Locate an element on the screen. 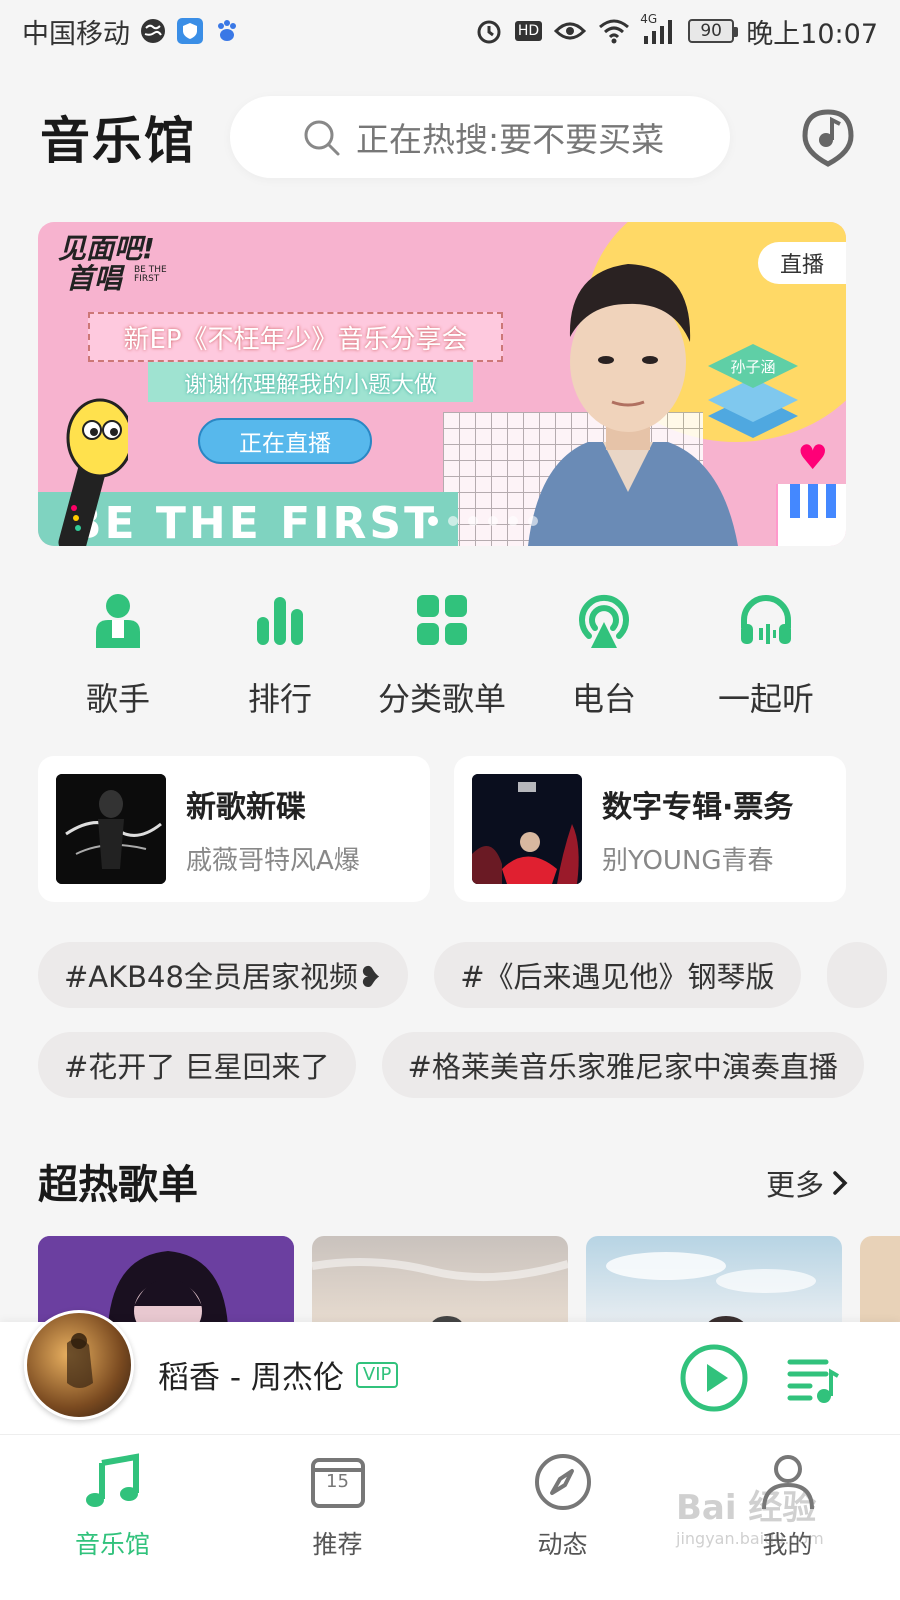 The height and width of the screenshot is (1600, 900). signal-icon: 4G is located at coordinates (658, 28).